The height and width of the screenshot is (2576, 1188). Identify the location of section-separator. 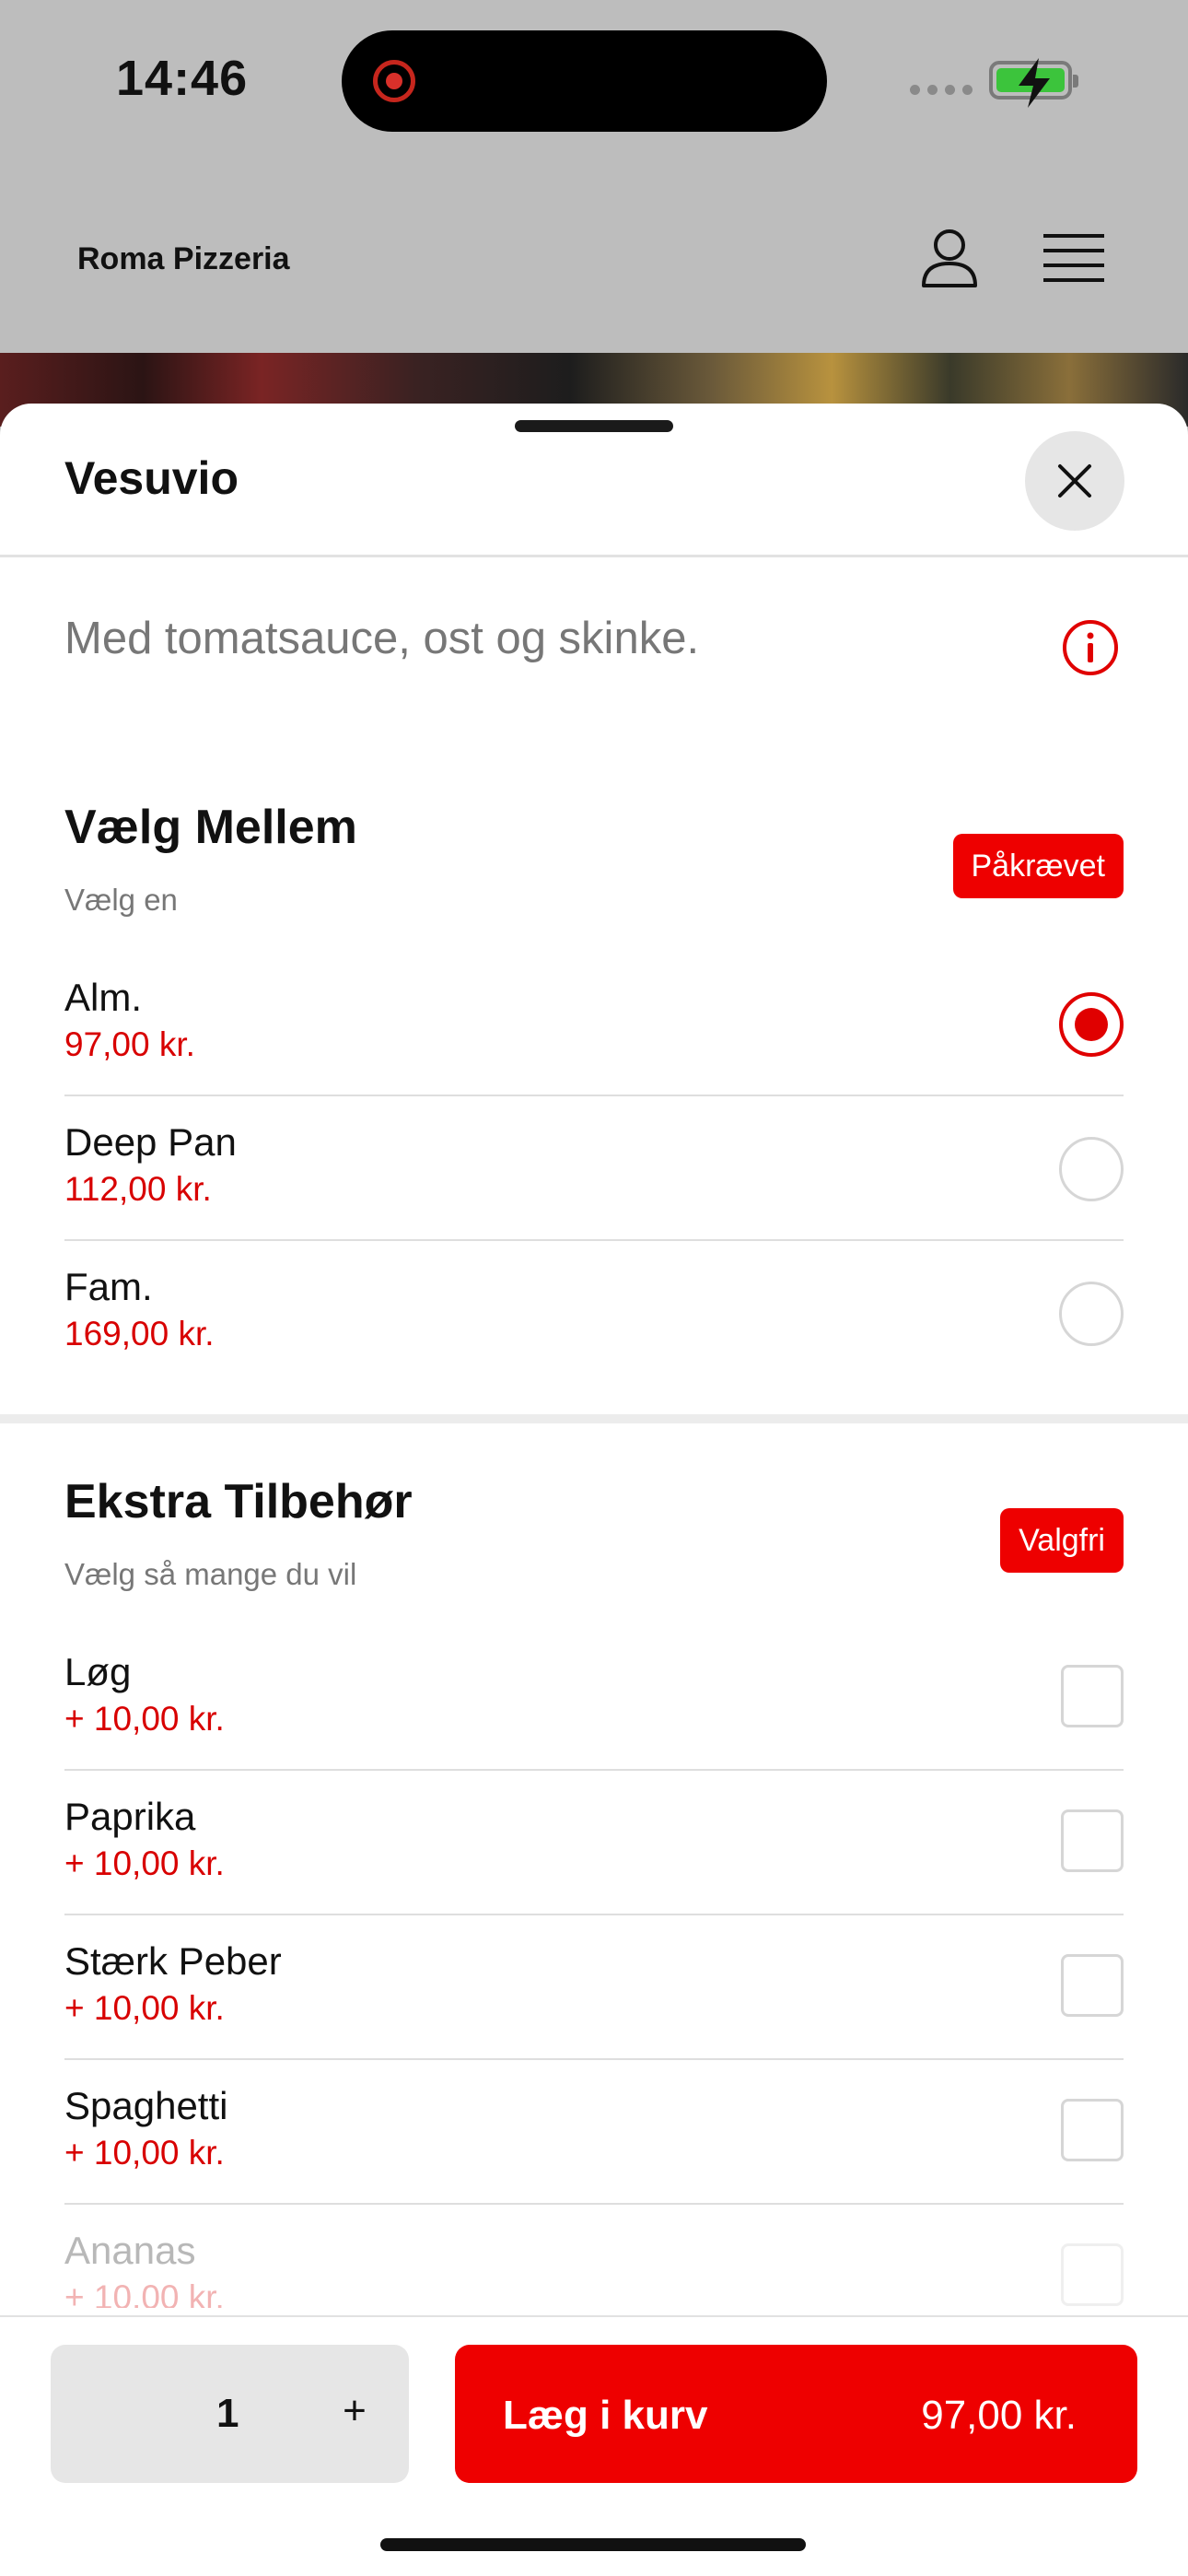
(594, 1418).